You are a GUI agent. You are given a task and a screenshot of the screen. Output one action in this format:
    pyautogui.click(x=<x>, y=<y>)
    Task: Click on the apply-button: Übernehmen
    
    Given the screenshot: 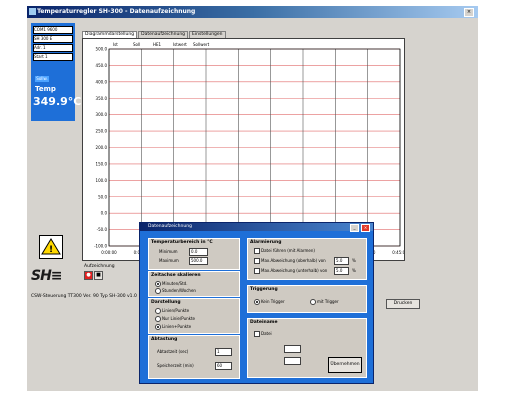 What is the action you would take?
    pyautogui.click(x=345, y=365)
    